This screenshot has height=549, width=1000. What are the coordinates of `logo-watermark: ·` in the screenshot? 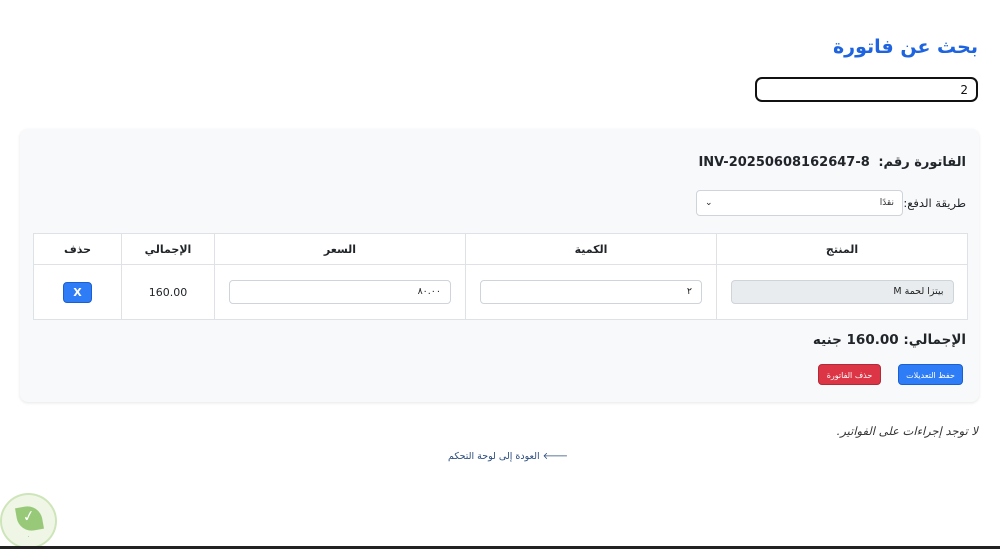 It's located at (28, 521).